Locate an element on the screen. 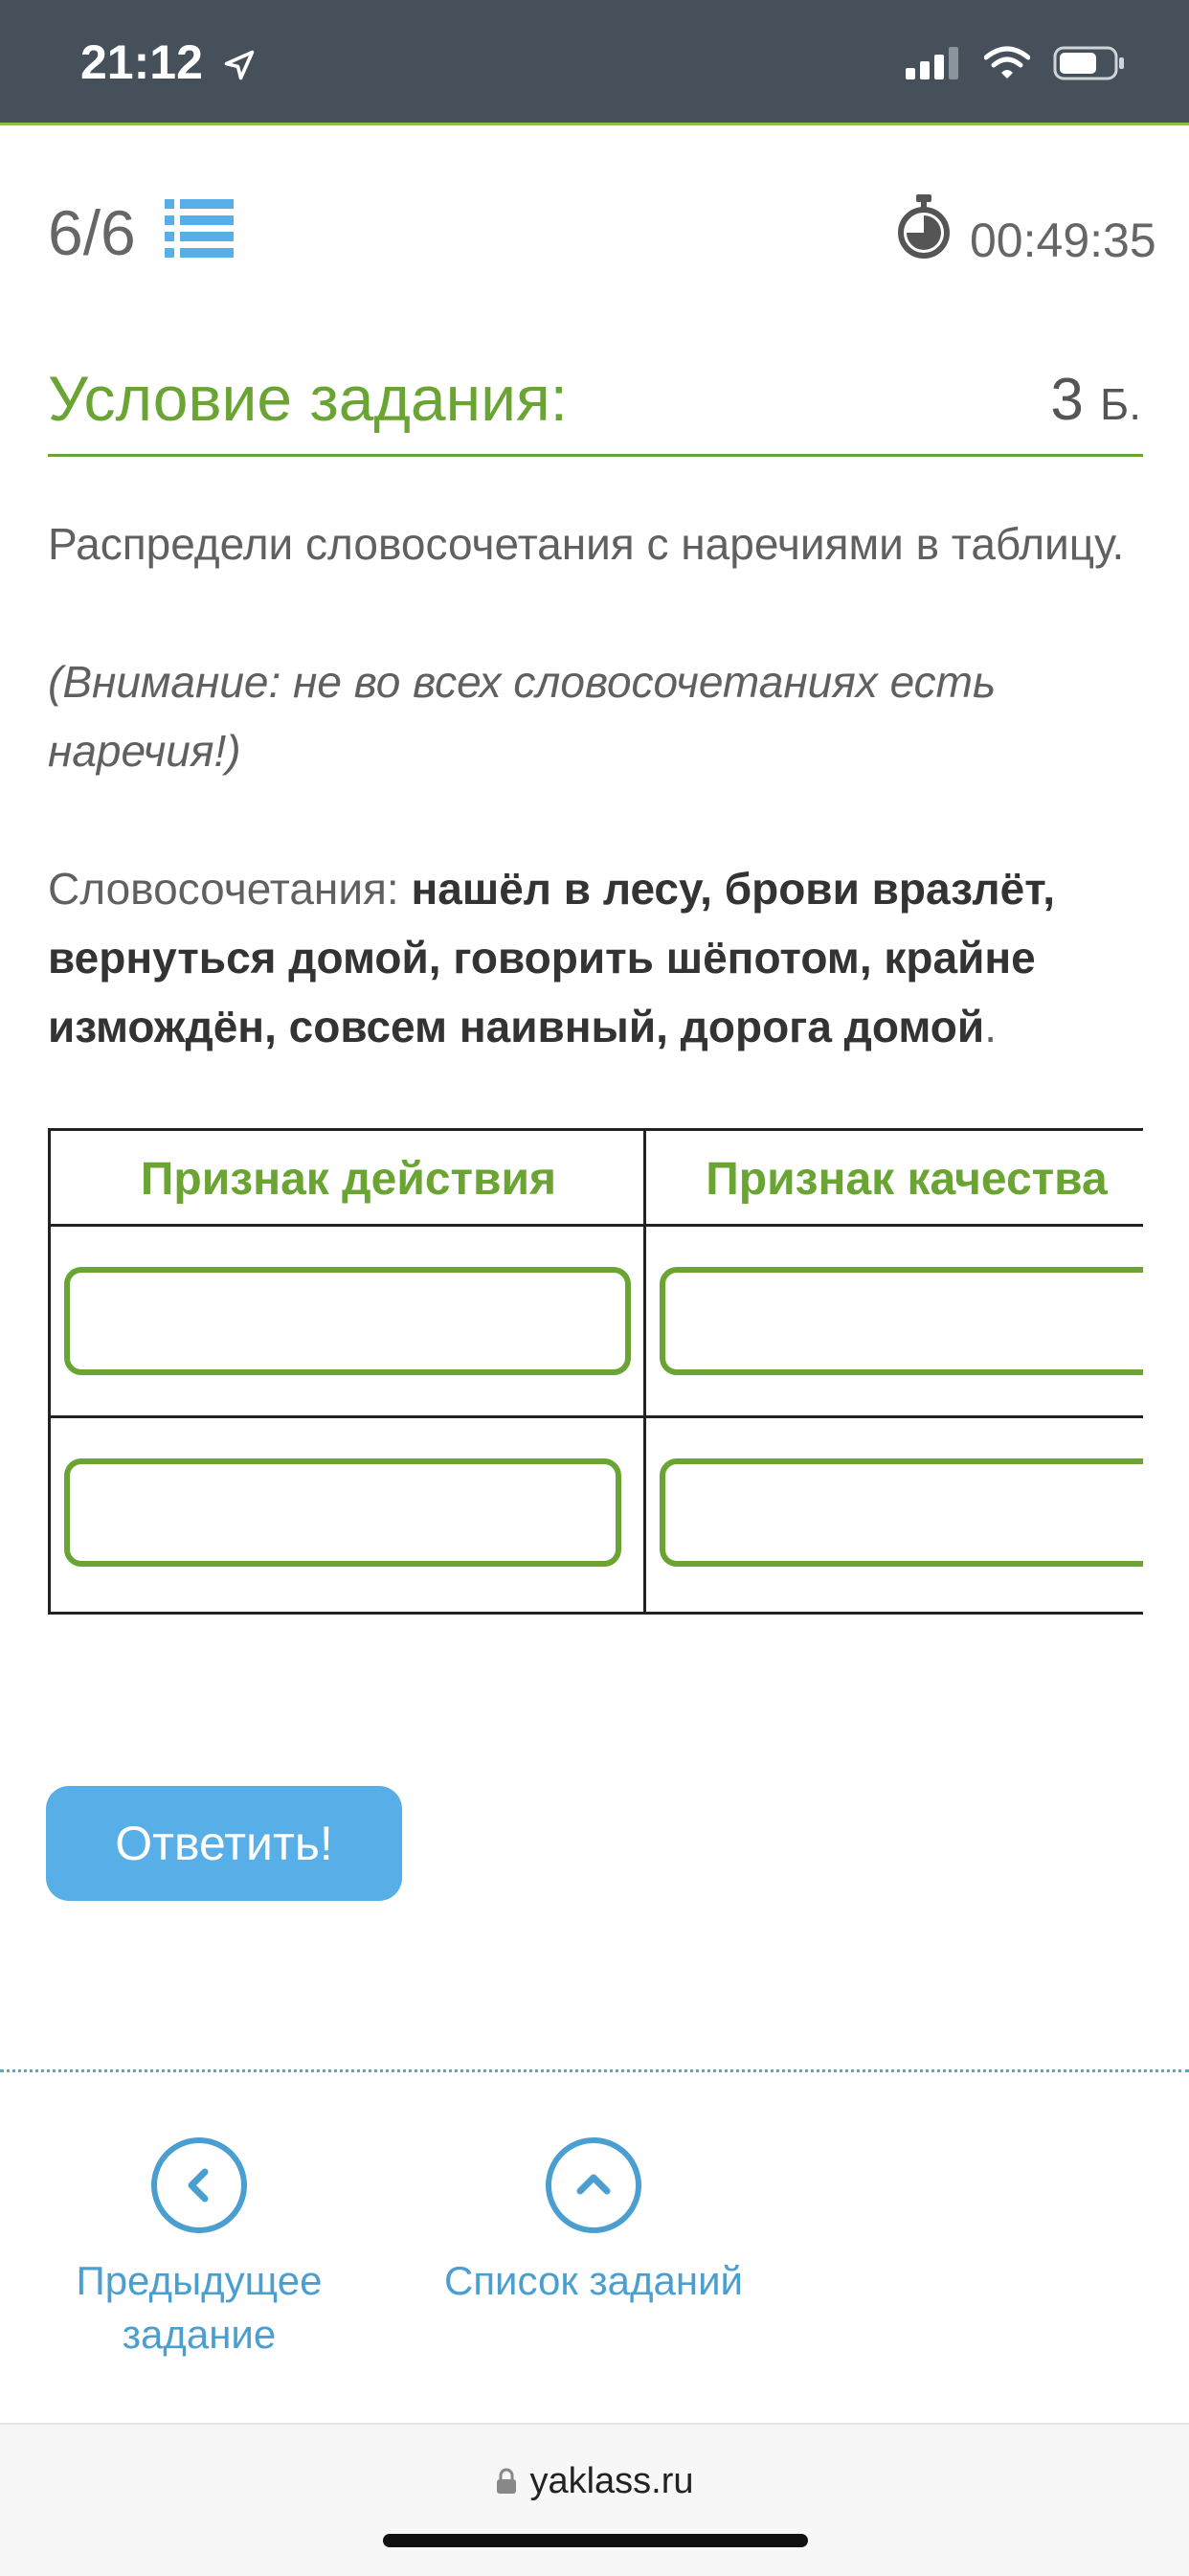 Image resolution: width=1189 pixels, height=2576 pixels. url-display: yaklass.ru is located at coordinates (594, 2481).